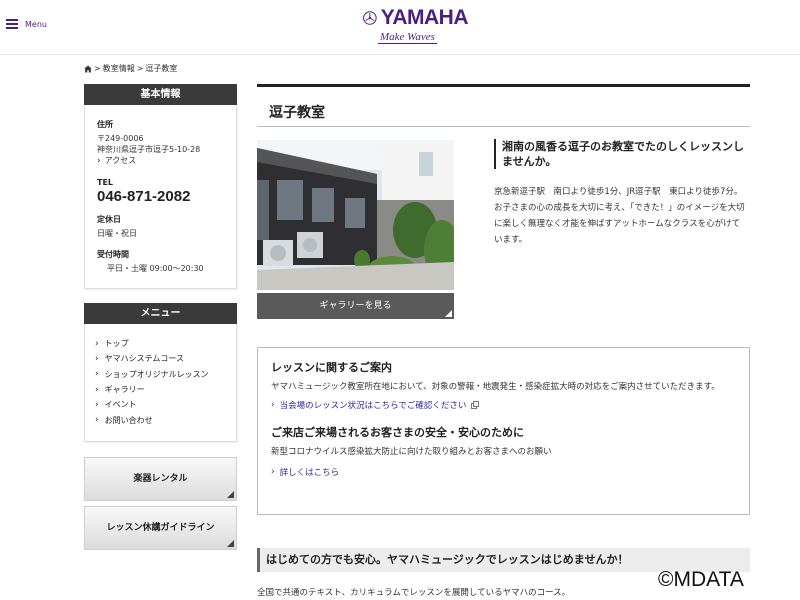 This screenshot has width=800, height=600. What do you see at coordinates (113, 254) in the screenshot?
I see `hours-label: 受付時間` at bounding box center [113, 254].